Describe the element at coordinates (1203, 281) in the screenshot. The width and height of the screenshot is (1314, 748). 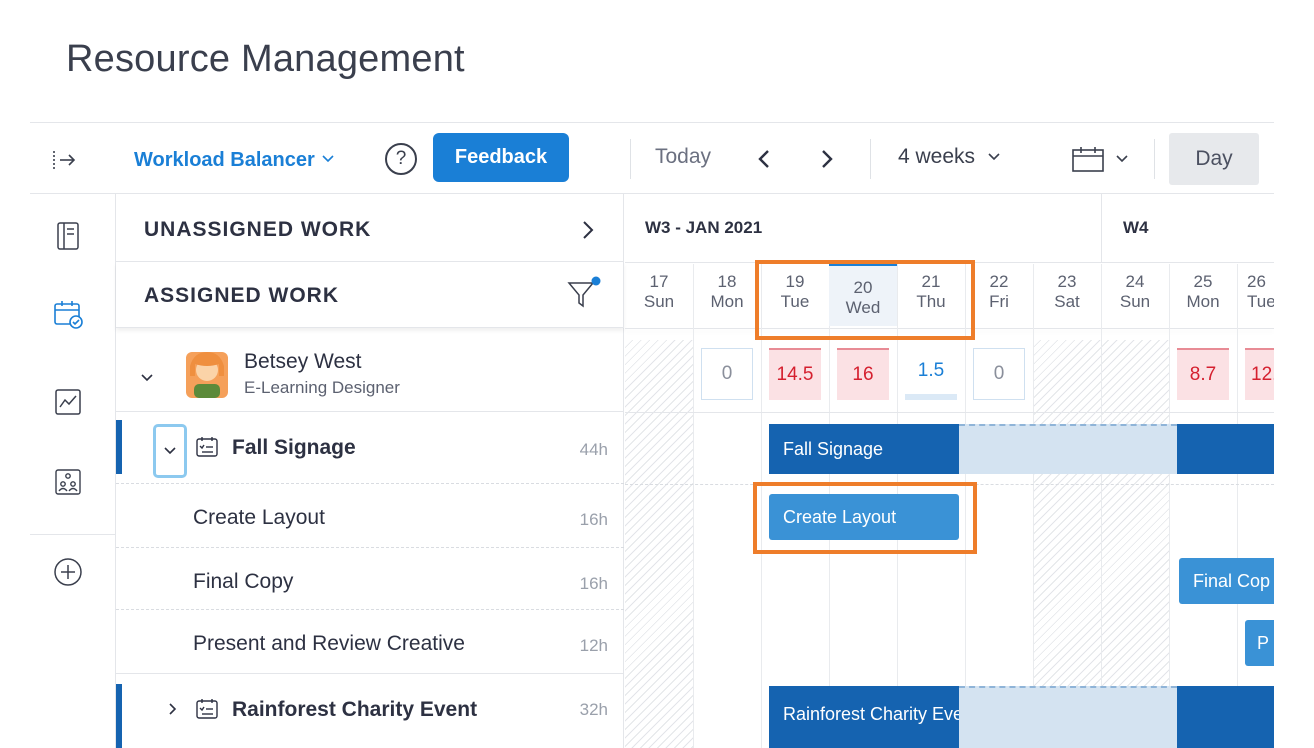
I see `day-number: 25` at that location.